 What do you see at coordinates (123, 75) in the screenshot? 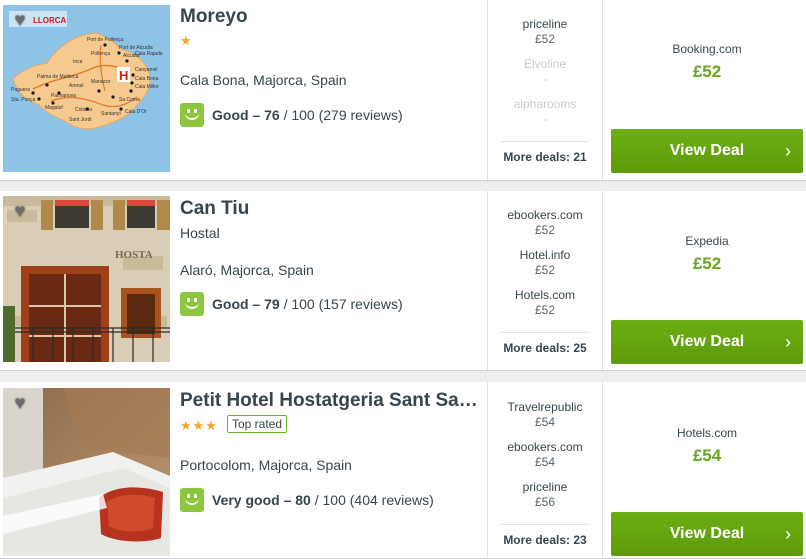
I see `hotel-pin-icon: H` at bounding box center [123, 75].